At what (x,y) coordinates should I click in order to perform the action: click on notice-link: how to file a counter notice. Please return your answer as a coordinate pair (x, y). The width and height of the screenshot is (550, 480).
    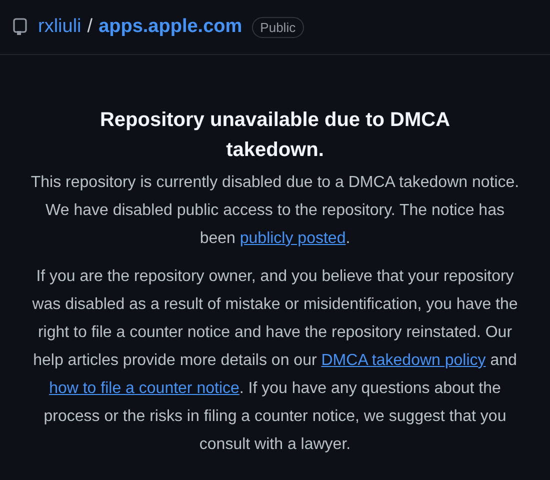
    Looking at the image, I should click on (144, 388).